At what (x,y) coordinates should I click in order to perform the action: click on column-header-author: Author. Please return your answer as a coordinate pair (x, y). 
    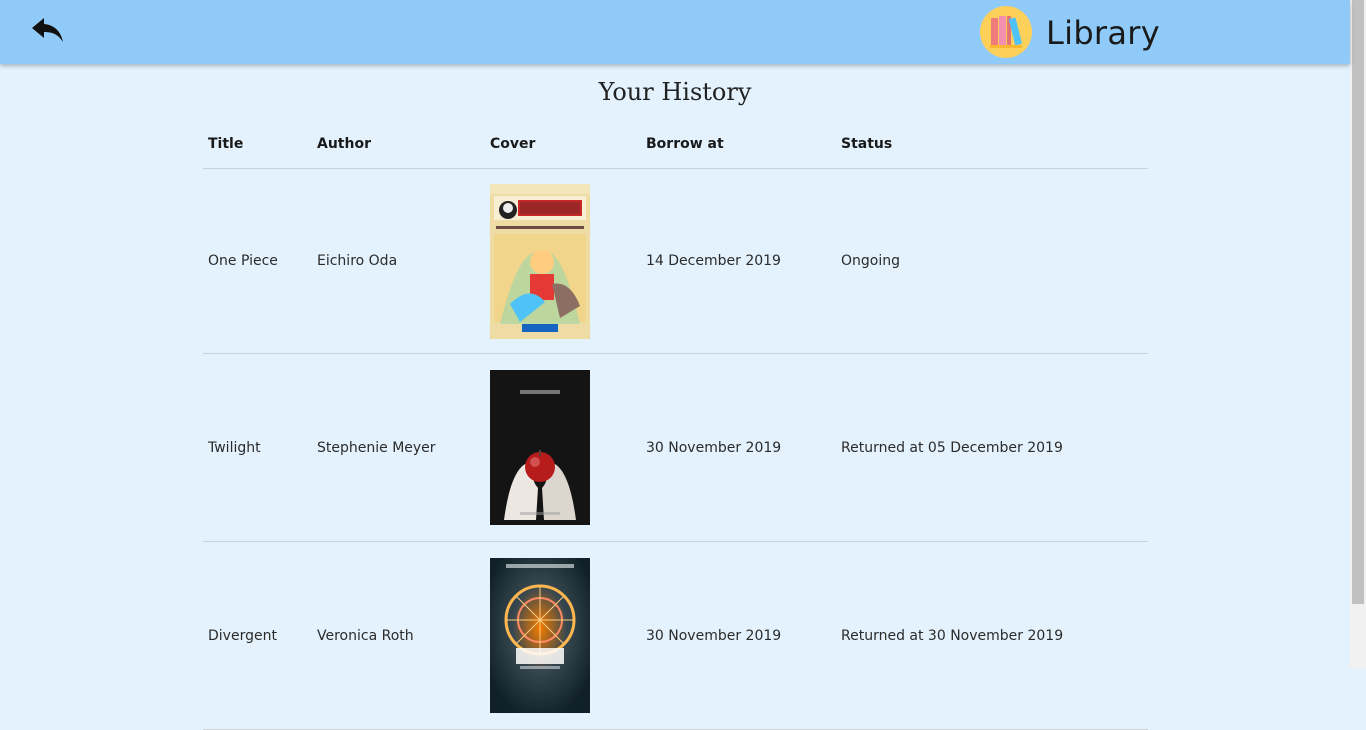
    Looking at the image, I should click on (398, 144).